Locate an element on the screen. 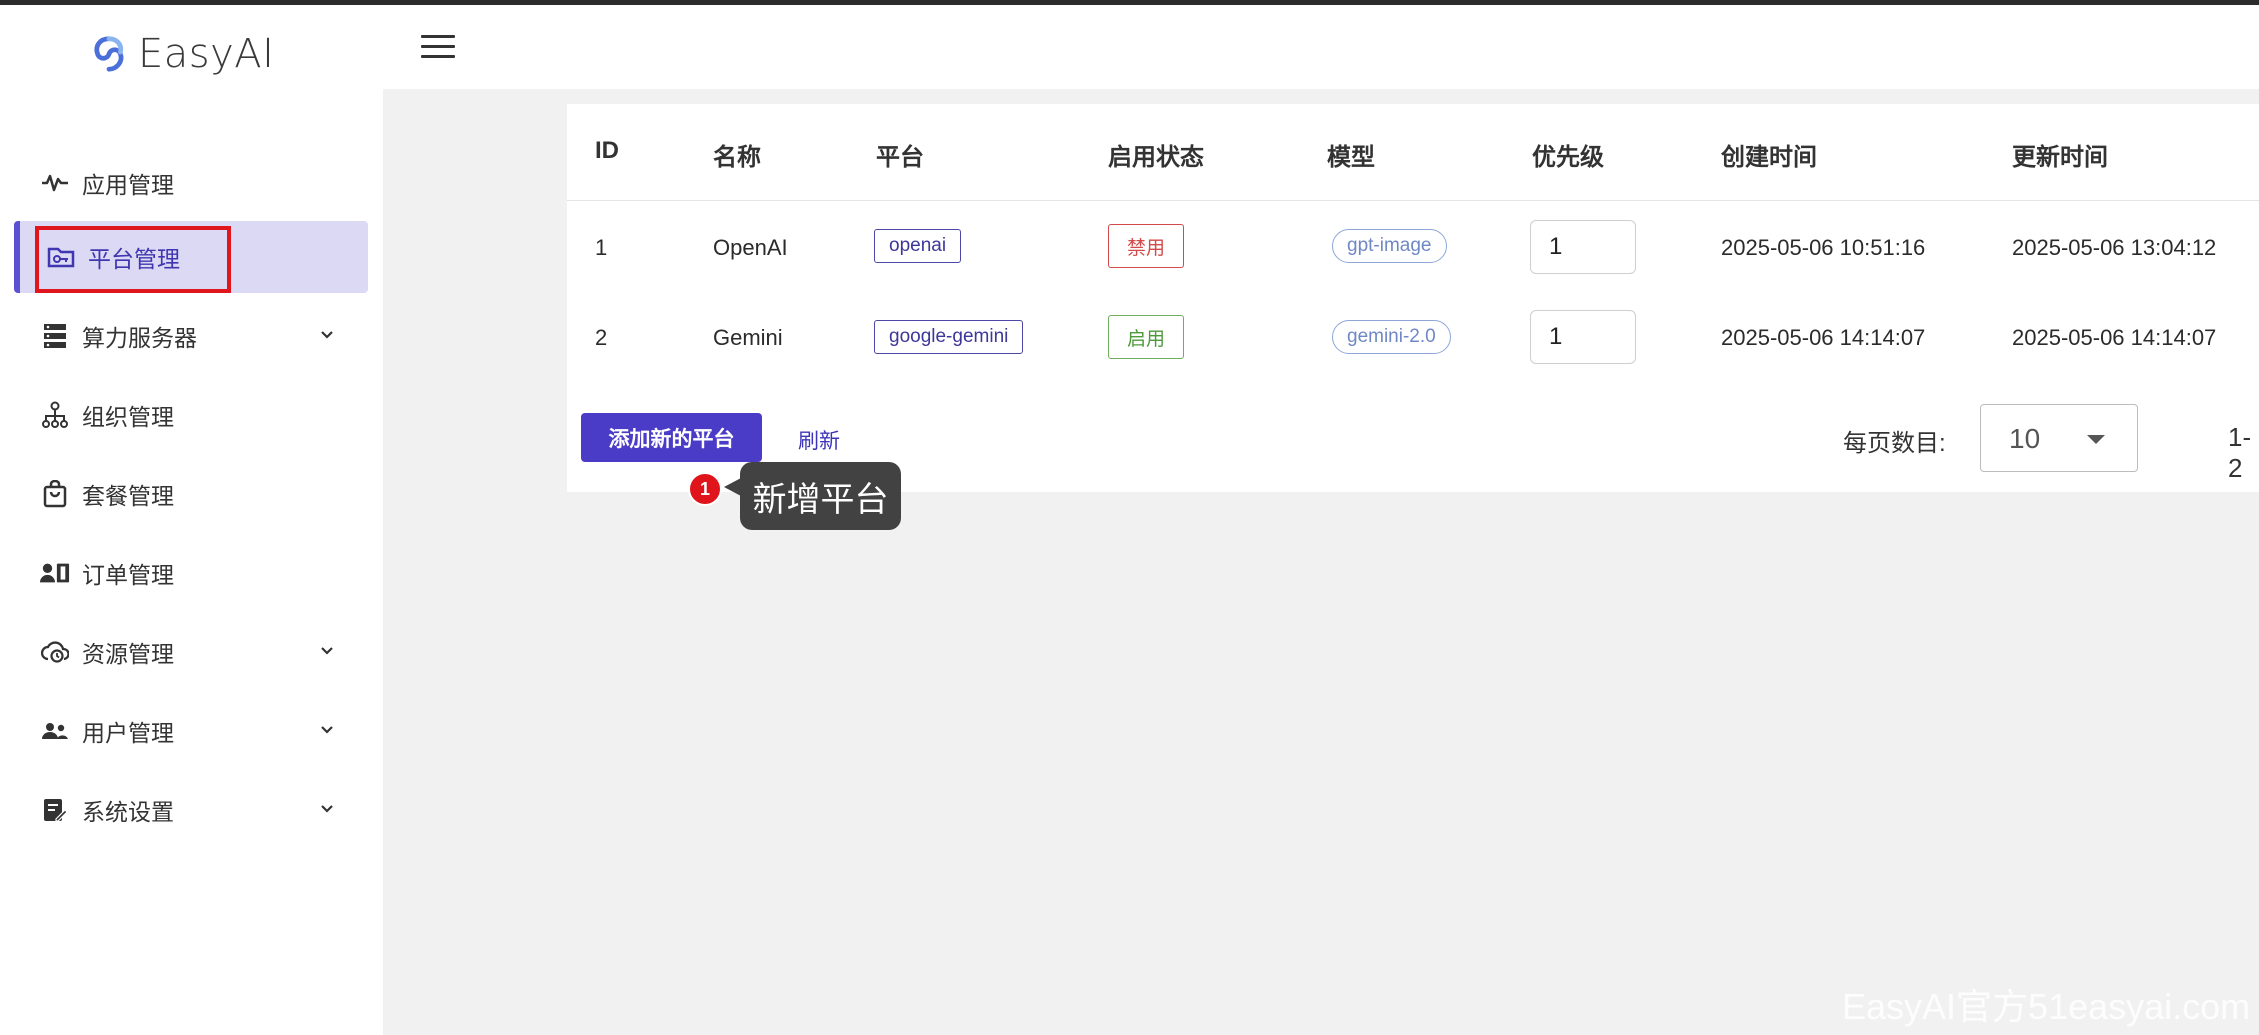 Image resolution: width=2259 pixels, height=1035 pixels. order-badge-icon is located at coordinates (55, 573).